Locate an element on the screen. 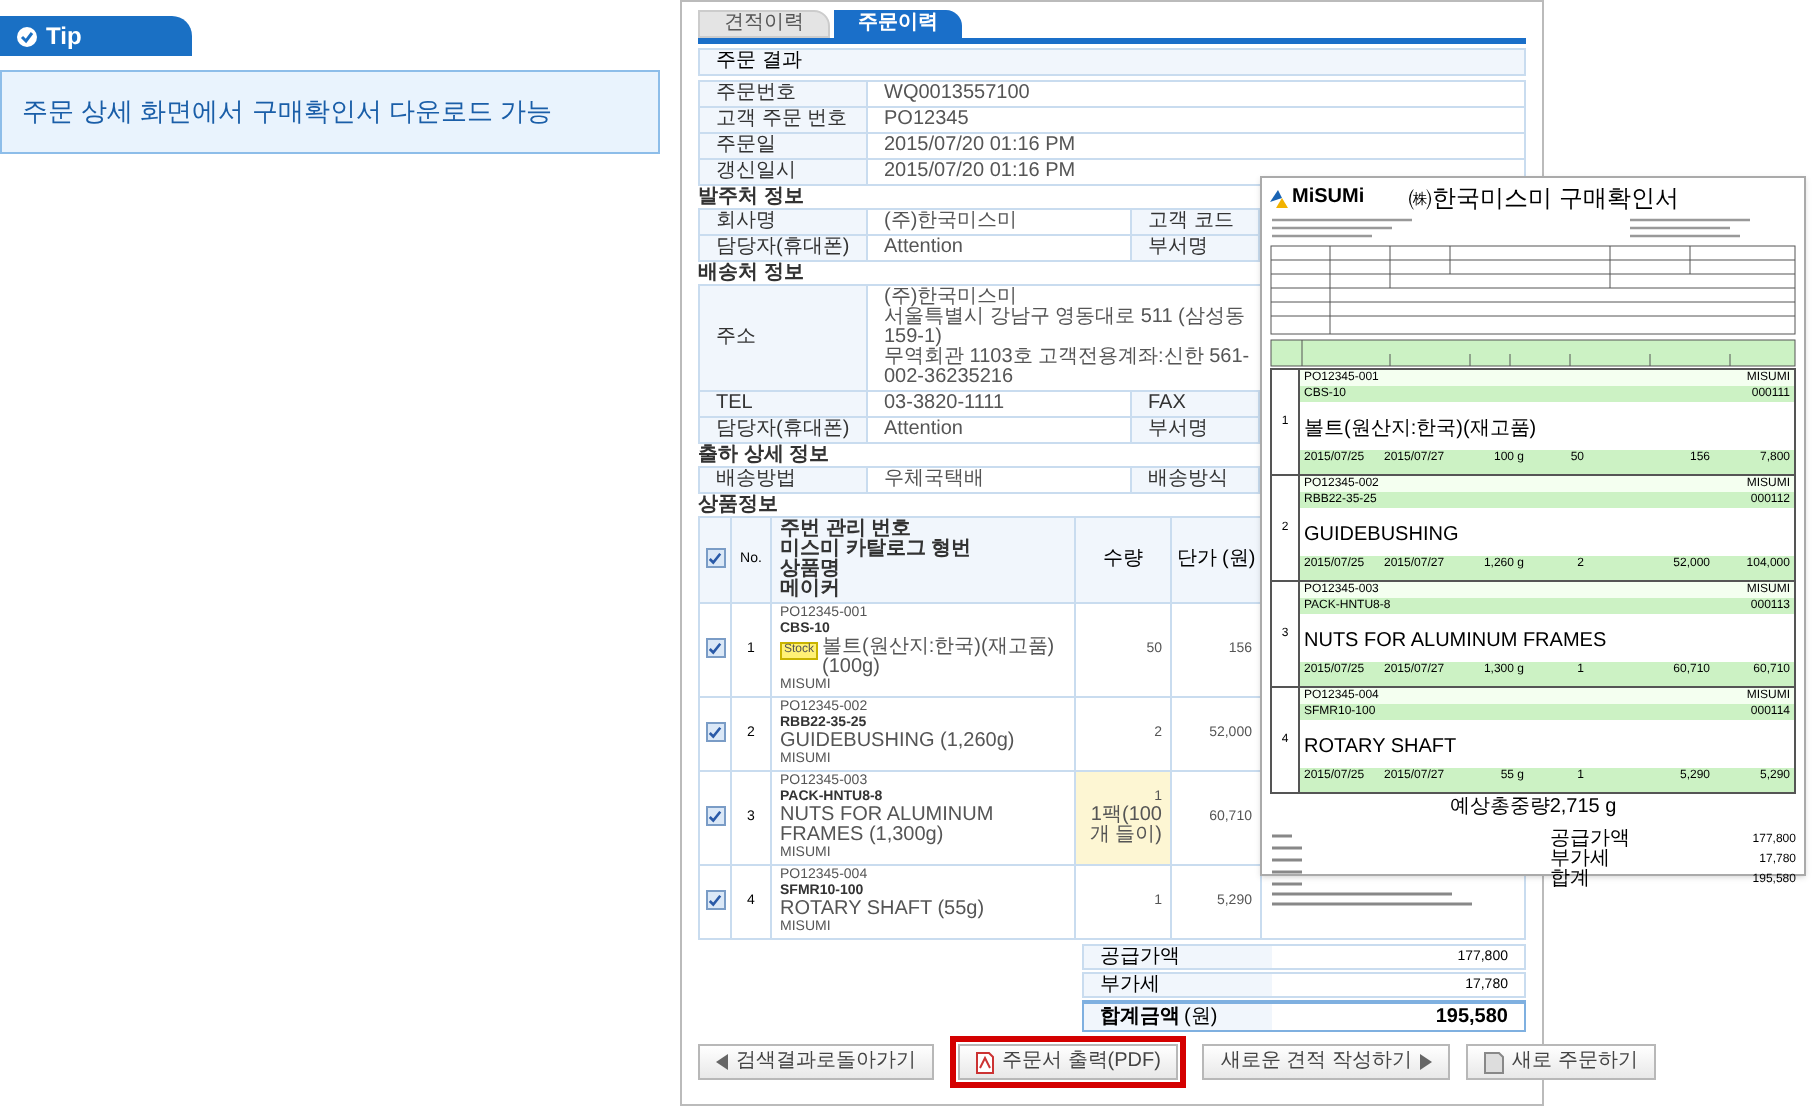 Image resolution: width=1818 pixels, height=1110 pixels. product-name: ROTARY SHAFT (55g) is located at coordinates (882, 910).